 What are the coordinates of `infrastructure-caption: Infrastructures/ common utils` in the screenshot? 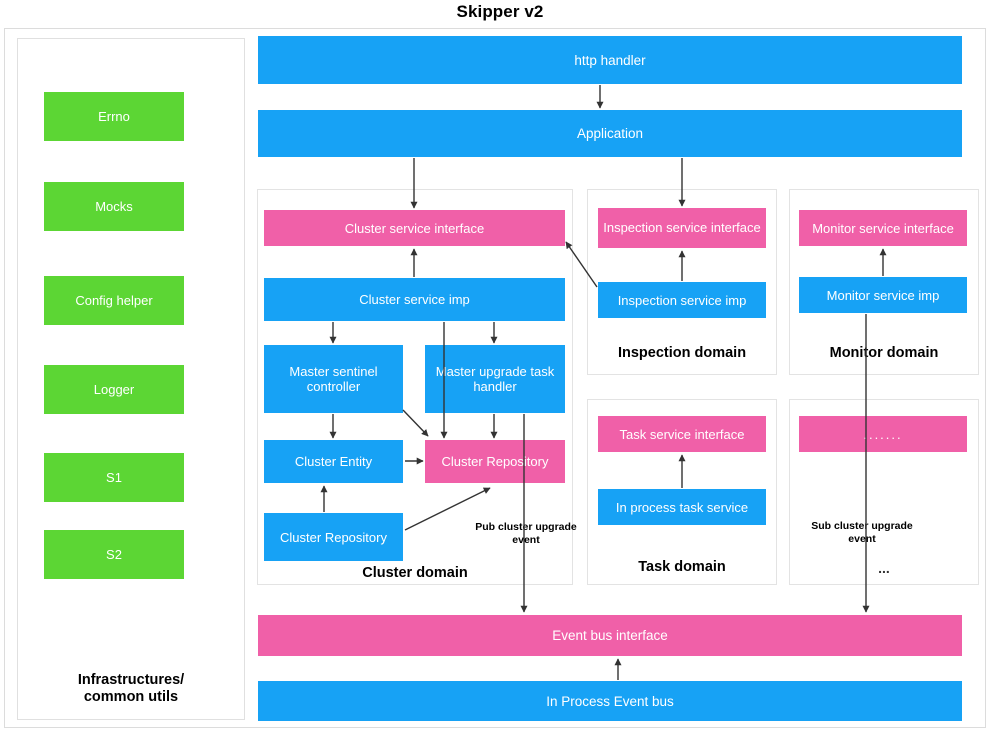 It's located at (131, 689).